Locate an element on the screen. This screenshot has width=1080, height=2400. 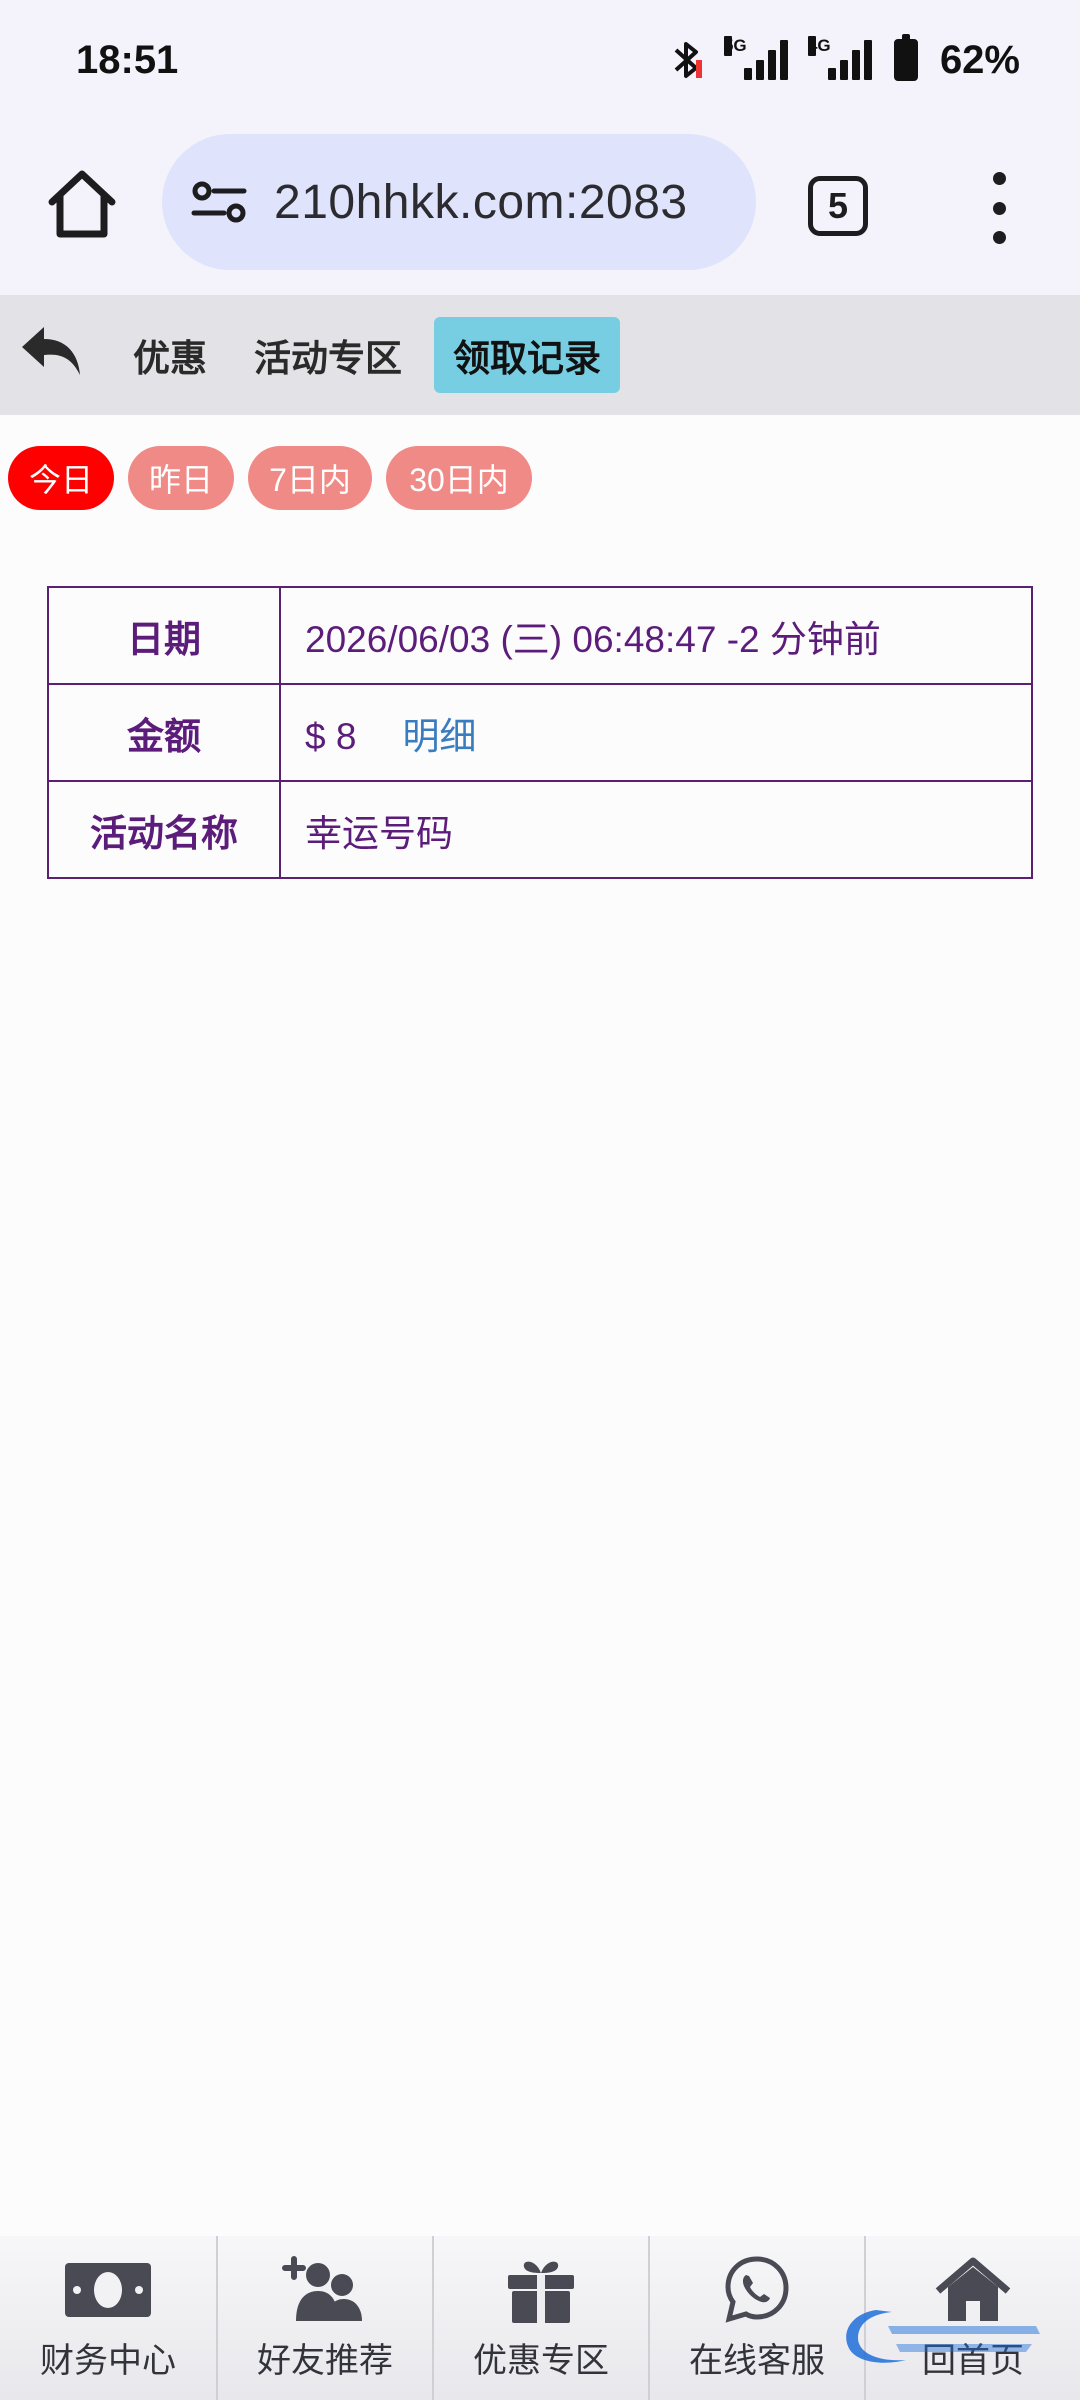
browser-toolbar: 210hhkk.com:2083 5 is located at coordinates (540, 207).